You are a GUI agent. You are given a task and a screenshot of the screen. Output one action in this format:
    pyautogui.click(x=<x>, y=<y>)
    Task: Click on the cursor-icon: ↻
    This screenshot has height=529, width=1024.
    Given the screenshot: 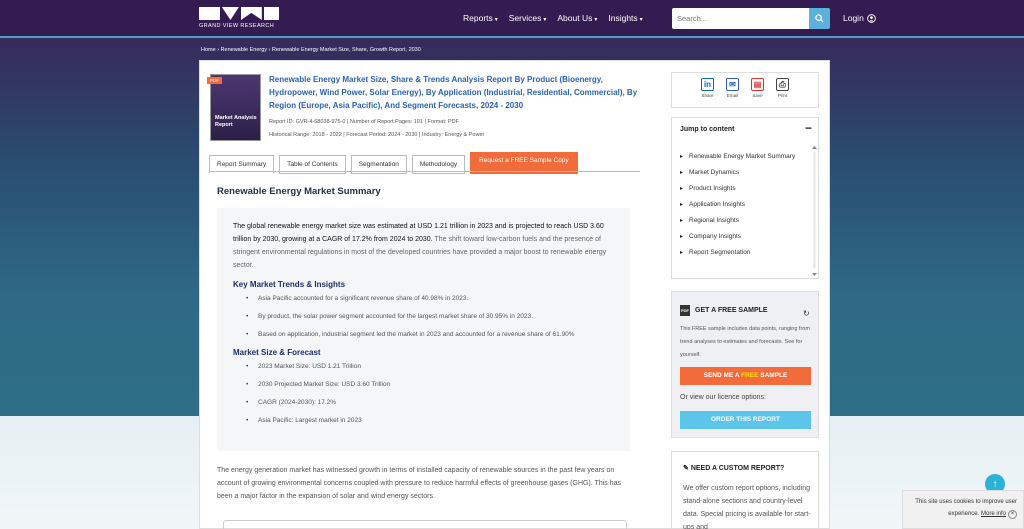 What is the action you would take?
    pyautogui.click(x=806, y=313)
    